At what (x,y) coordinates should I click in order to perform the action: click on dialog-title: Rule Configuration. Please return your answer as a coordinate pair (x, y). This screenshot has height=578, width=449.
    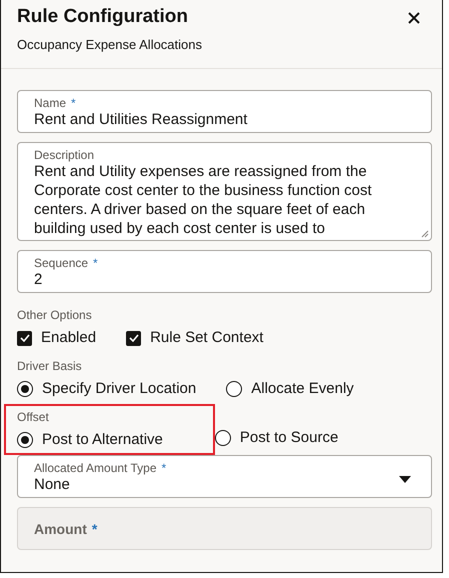
    Looking at the image, I should click on (103, 17).